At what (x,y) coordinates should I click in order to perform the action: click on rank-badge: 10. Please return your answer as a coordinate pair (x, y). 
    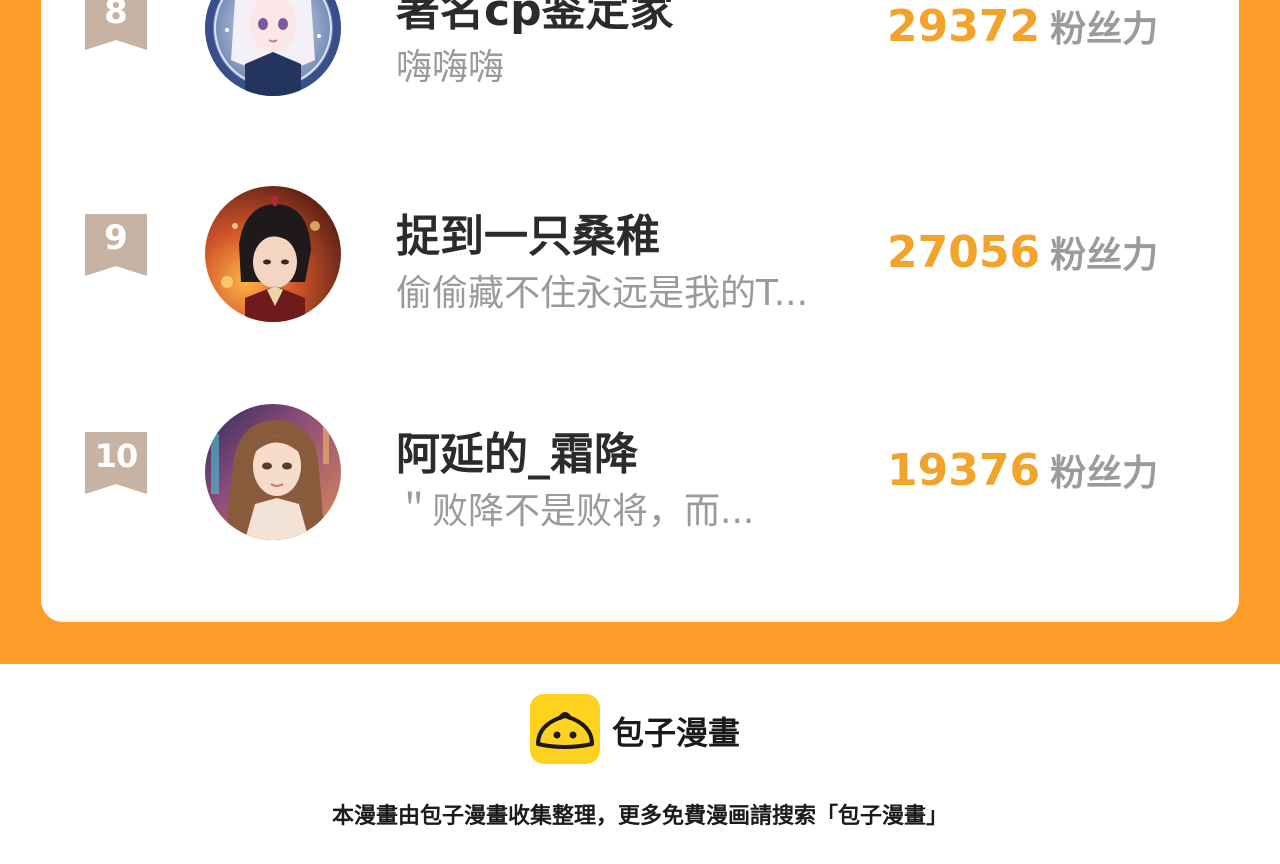
    Looking at the image, I should click on (116, 463).